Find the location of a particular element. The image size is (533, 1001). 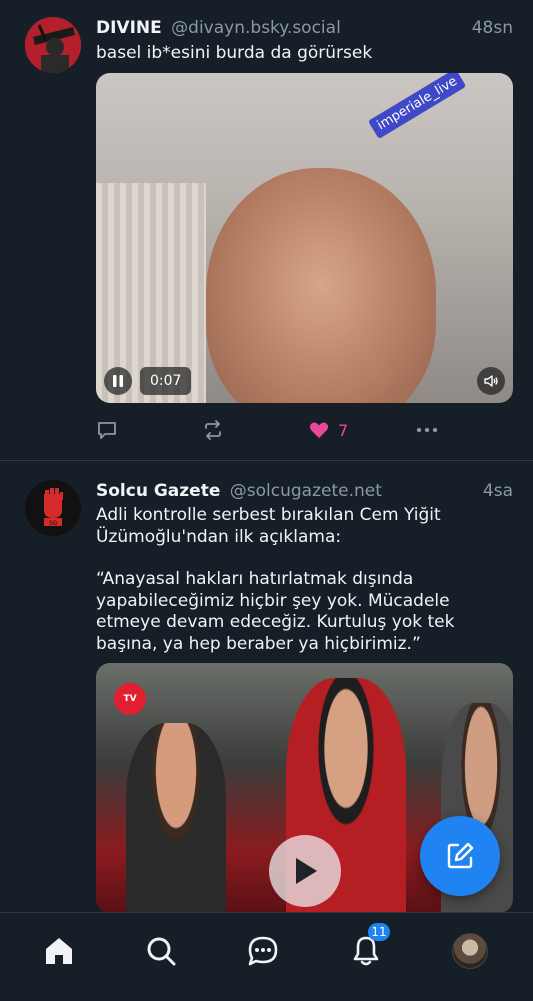

post-time: 48sn is located at coordinates (492, 28).